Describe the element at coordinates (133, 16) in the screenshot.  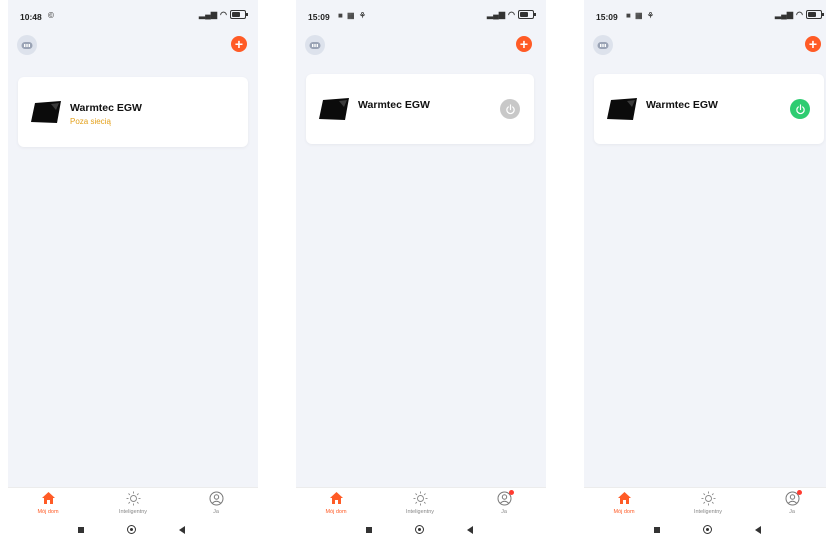
I see `status-bar: 10:48 © ▂▄▆ ◠` at that location.